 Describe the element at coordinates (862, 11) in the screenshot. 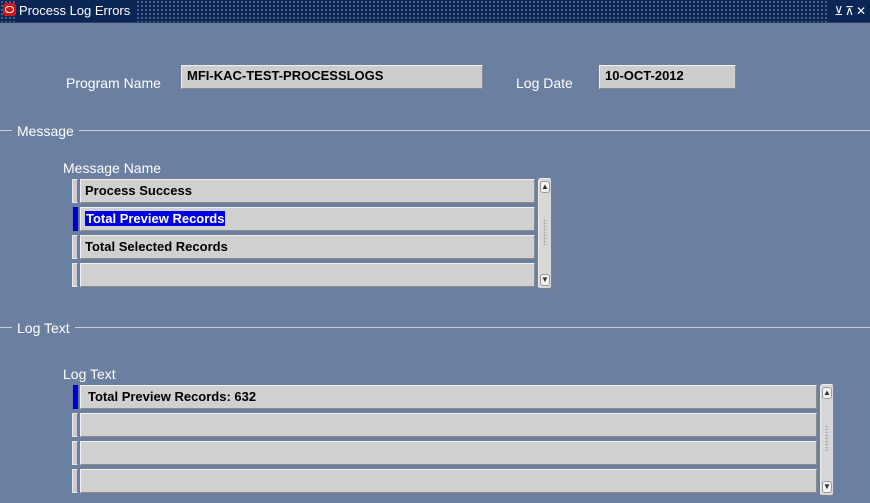

I see `close-icon: ✕` at that location.